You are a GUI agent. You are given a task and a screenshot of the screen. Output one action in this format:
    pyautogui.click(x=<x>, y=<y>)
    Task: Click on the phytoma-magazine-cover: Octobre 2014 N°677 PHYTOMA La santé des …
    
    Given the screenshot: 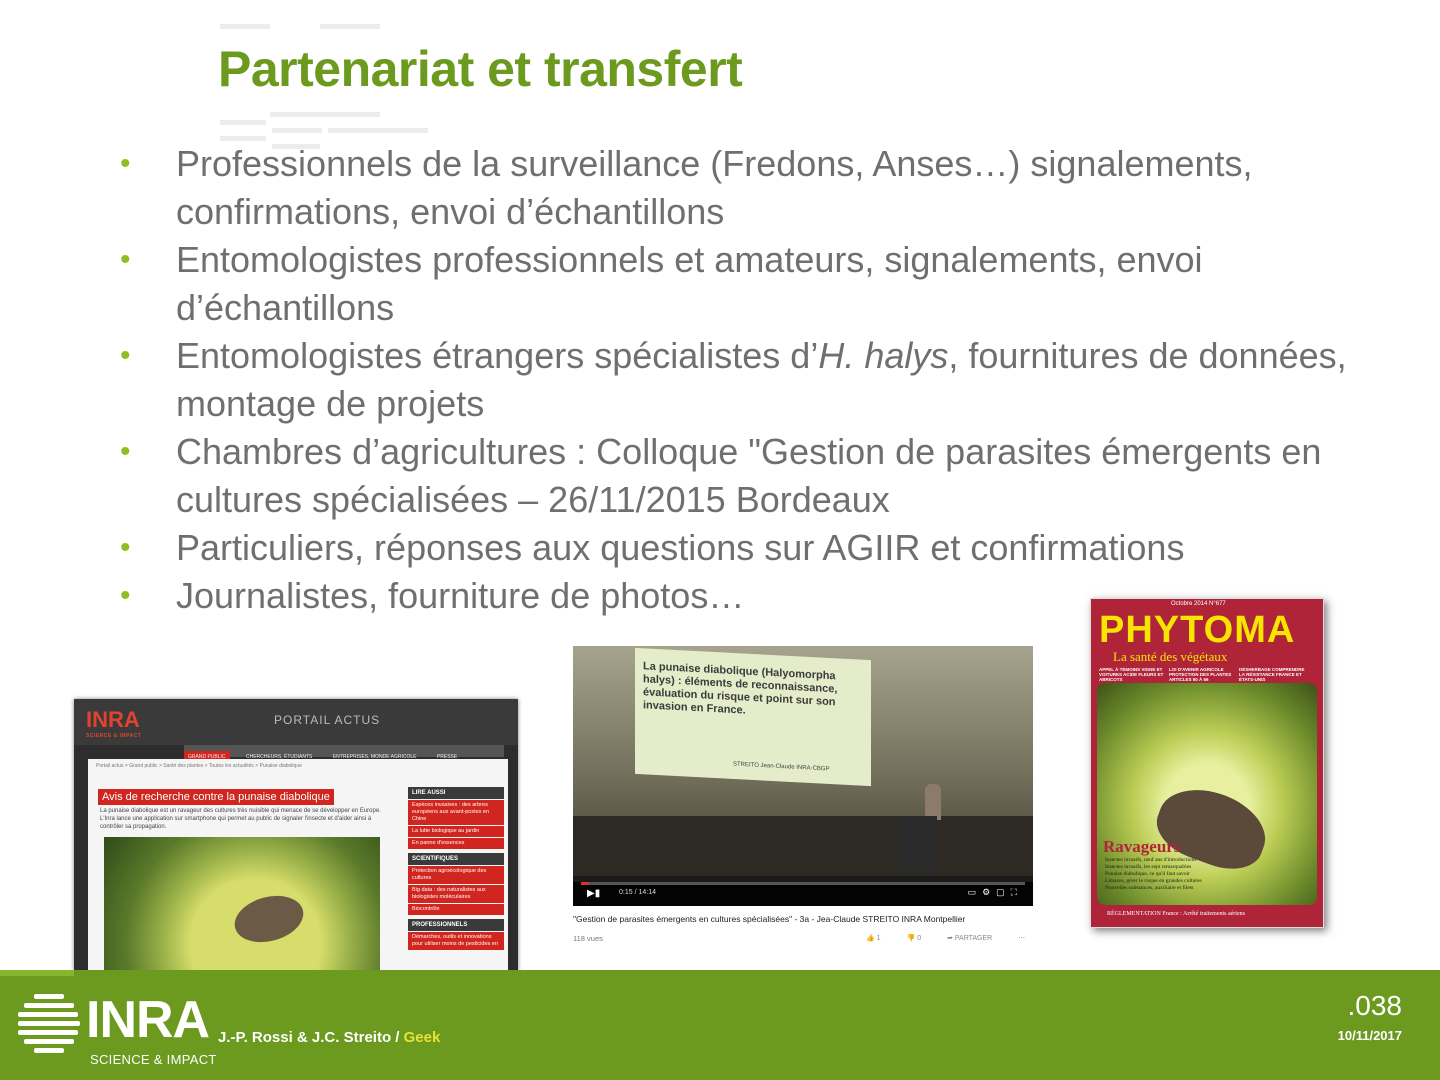 What is the action you would take?
    pyautogui.click(x=1207, y=763)
    